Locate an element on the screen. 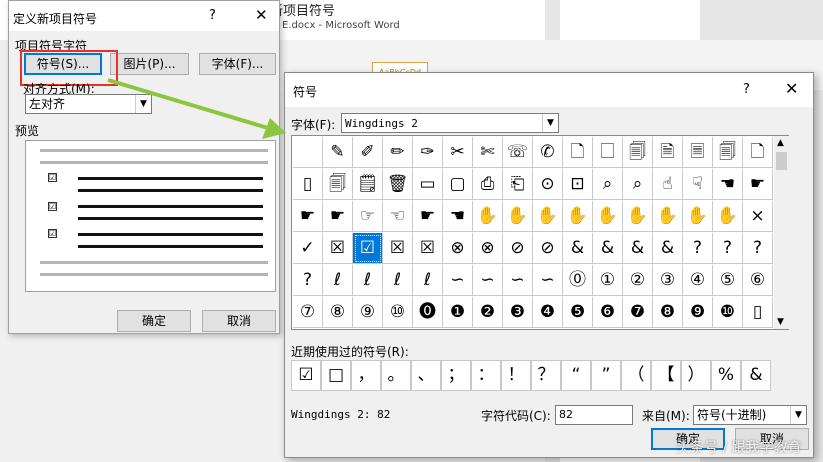  symbol-cell: ⎗ is located at coordinates (518, 184).